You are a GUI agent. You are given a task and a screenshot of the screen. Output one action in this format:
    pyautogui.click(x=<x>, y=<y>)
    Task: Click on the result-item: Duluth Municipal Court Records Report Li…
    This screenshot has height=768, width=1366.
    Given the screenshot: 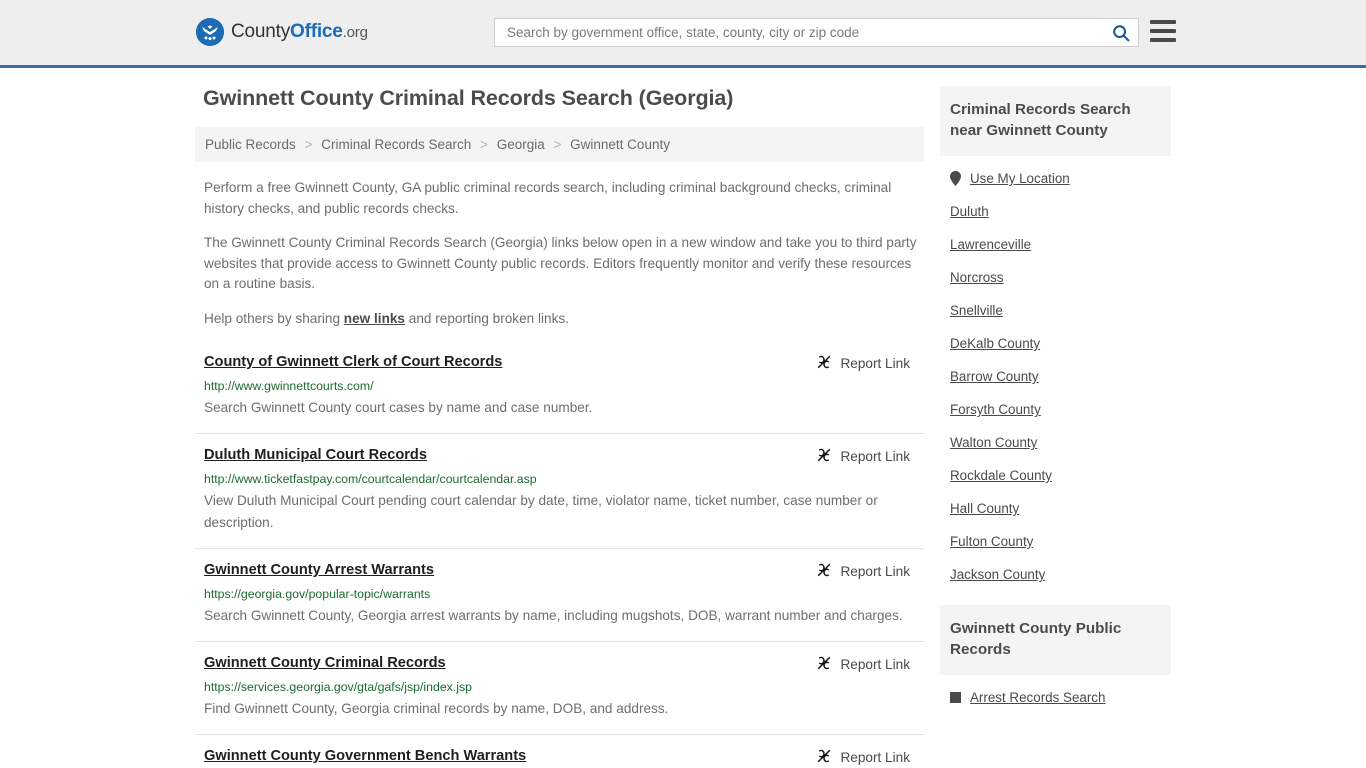 What is the action you would take?
    pyautogui.click(x=559, y=490)
    